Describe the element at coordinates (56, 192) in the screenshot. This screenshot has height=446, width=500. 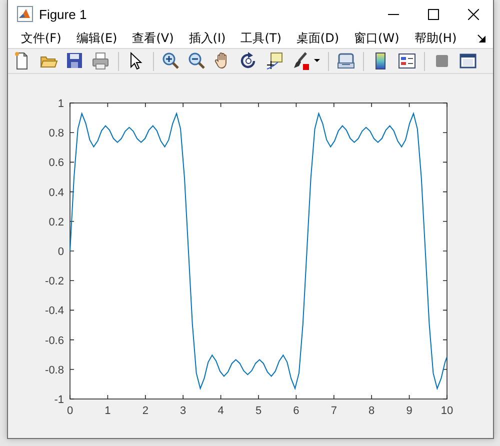
I see `tick-label: 0.4` at that location.